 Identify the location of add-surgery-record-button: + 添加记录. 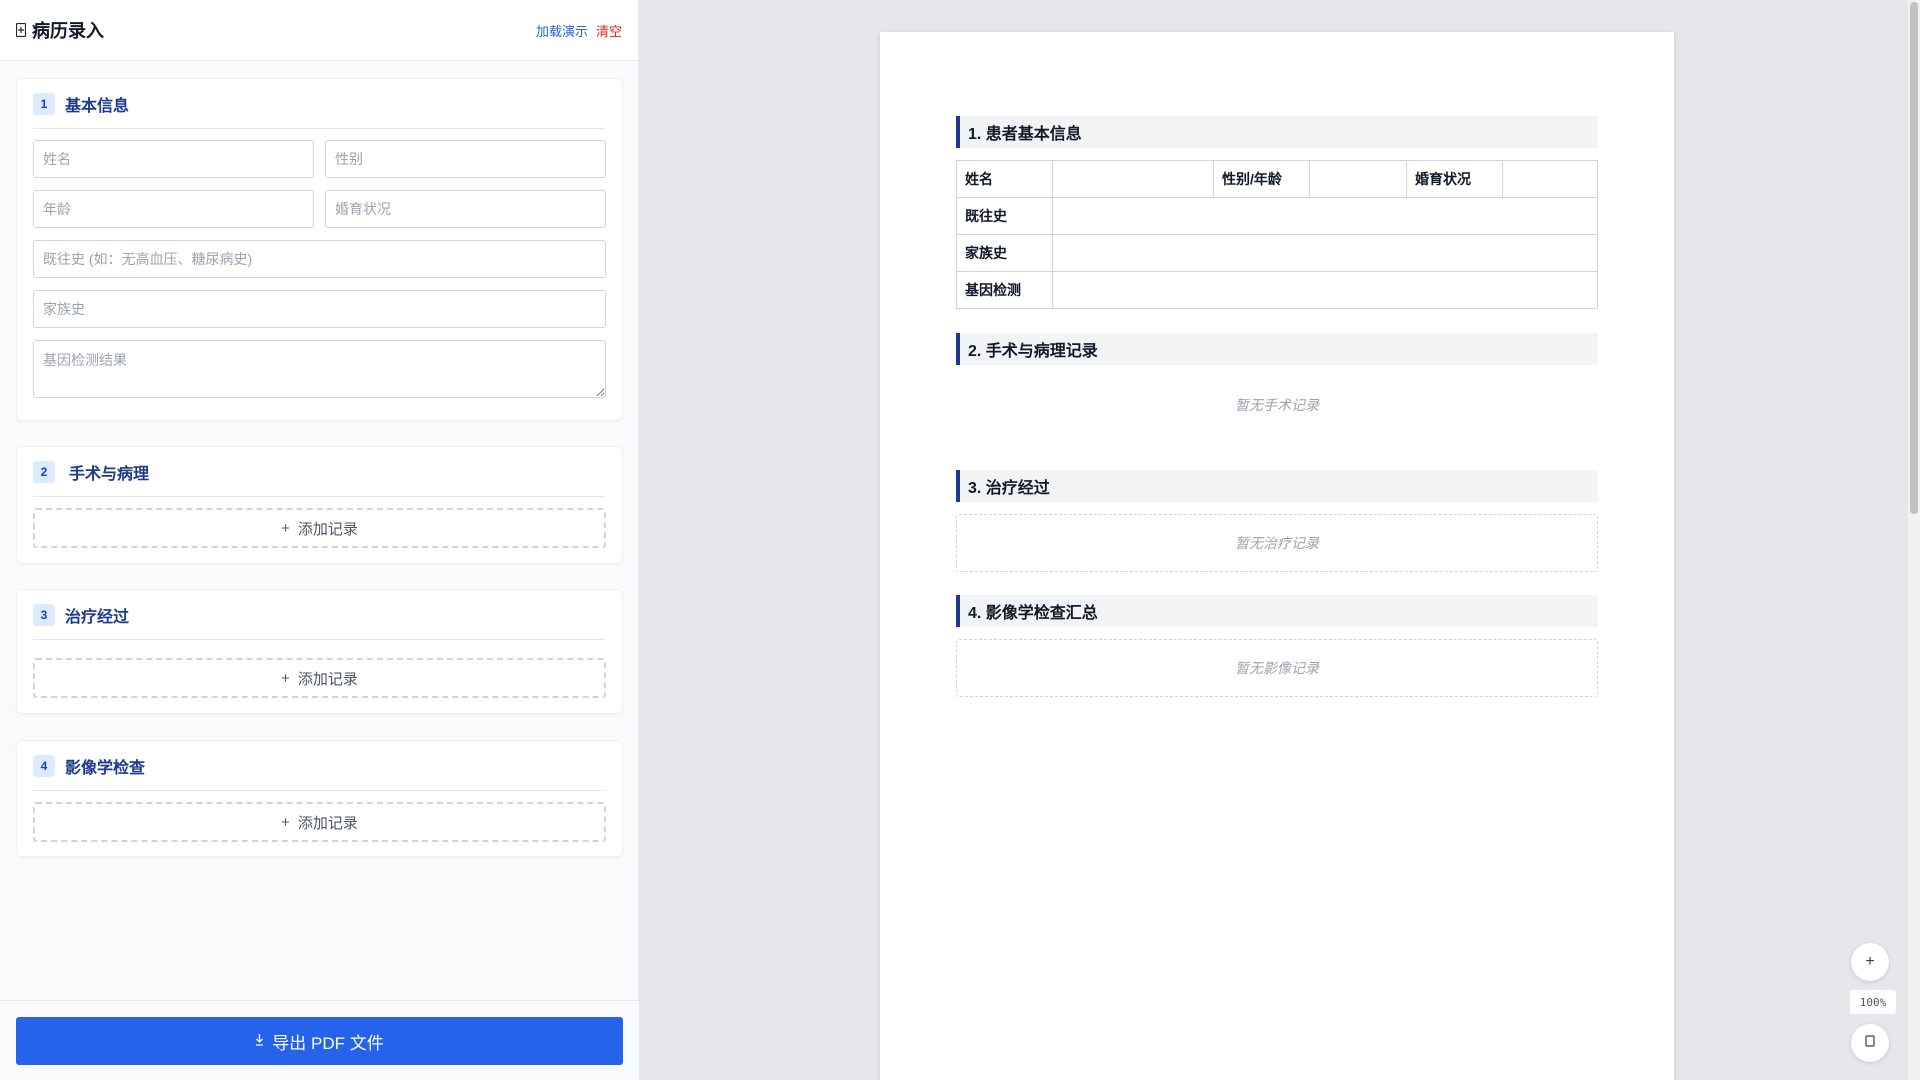
(319, 528).